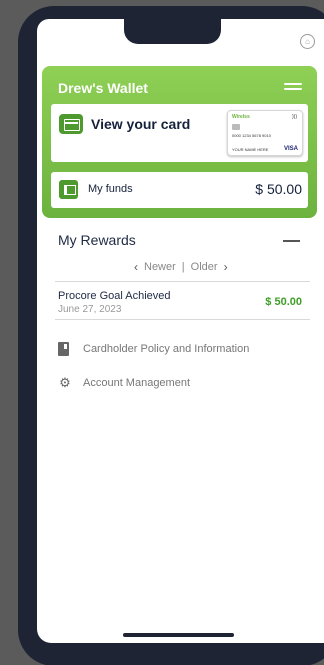  I want to click on account-management-label: Account Management, so click(137, 383).